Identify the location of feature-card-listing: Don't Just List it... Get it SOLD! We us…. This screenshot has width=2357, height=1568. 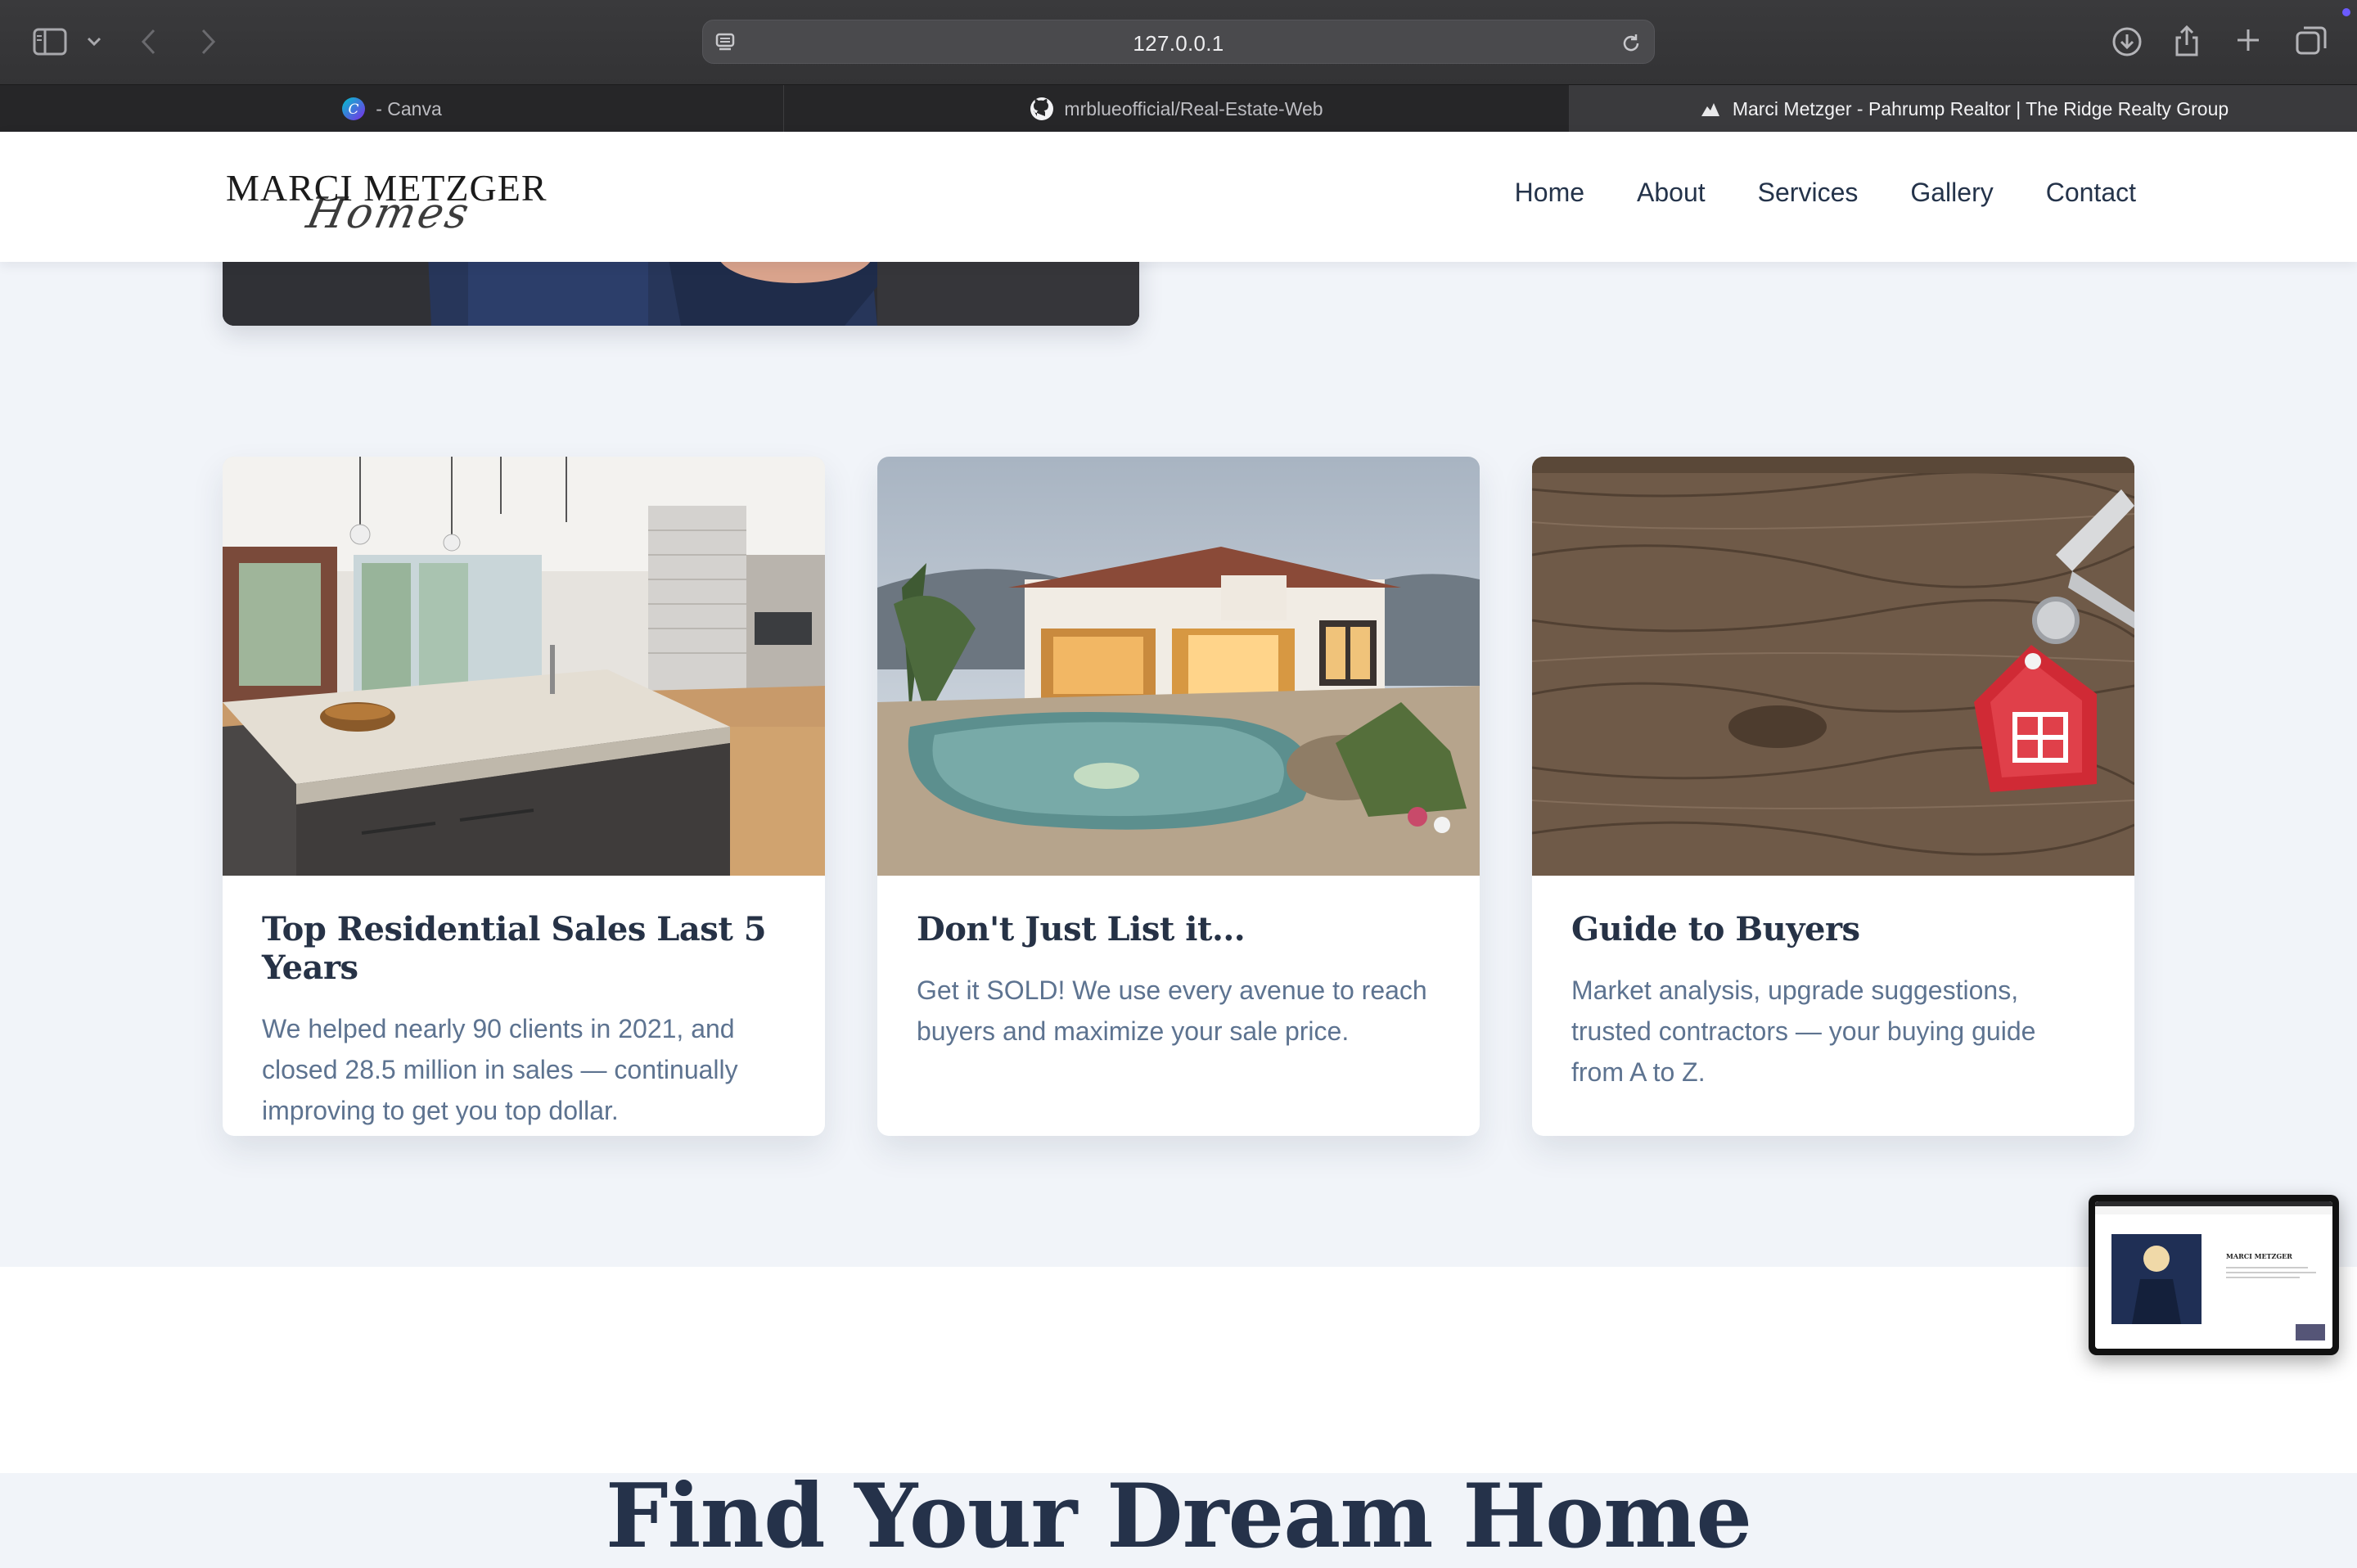
(1178, 796).